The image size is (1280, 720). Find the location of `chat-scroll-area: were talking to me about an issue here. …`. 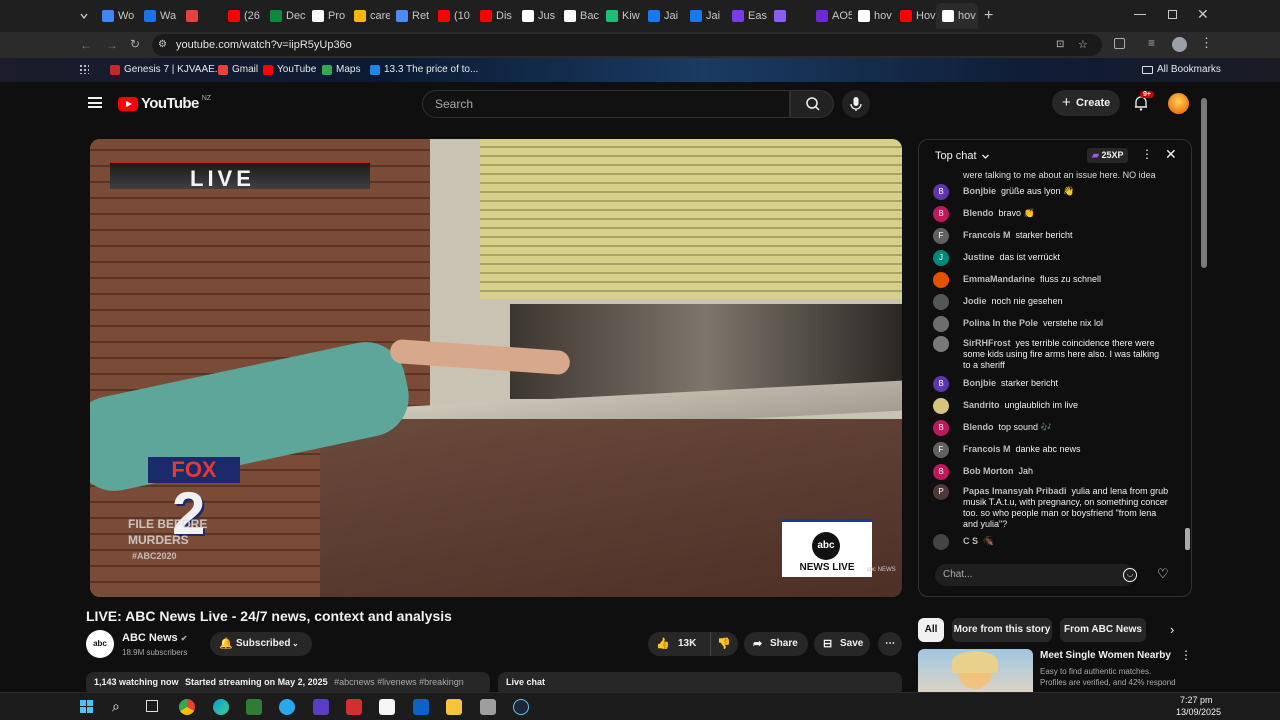

chat-scroll-area: were talking to me about an issue here. … is located at coordinates (1055, 361).